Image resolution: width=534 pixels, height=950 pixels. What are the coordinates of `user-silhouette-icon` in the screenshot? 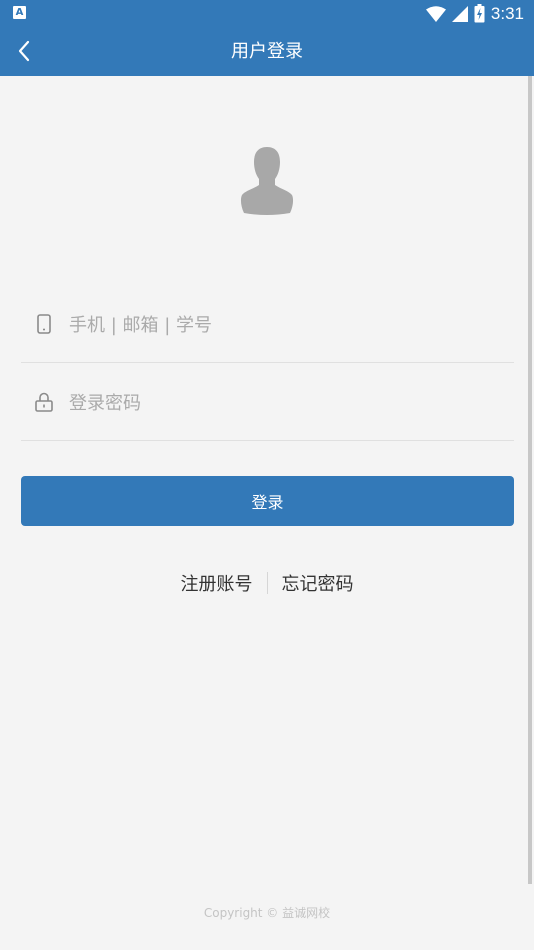 It's located at (267, 181).